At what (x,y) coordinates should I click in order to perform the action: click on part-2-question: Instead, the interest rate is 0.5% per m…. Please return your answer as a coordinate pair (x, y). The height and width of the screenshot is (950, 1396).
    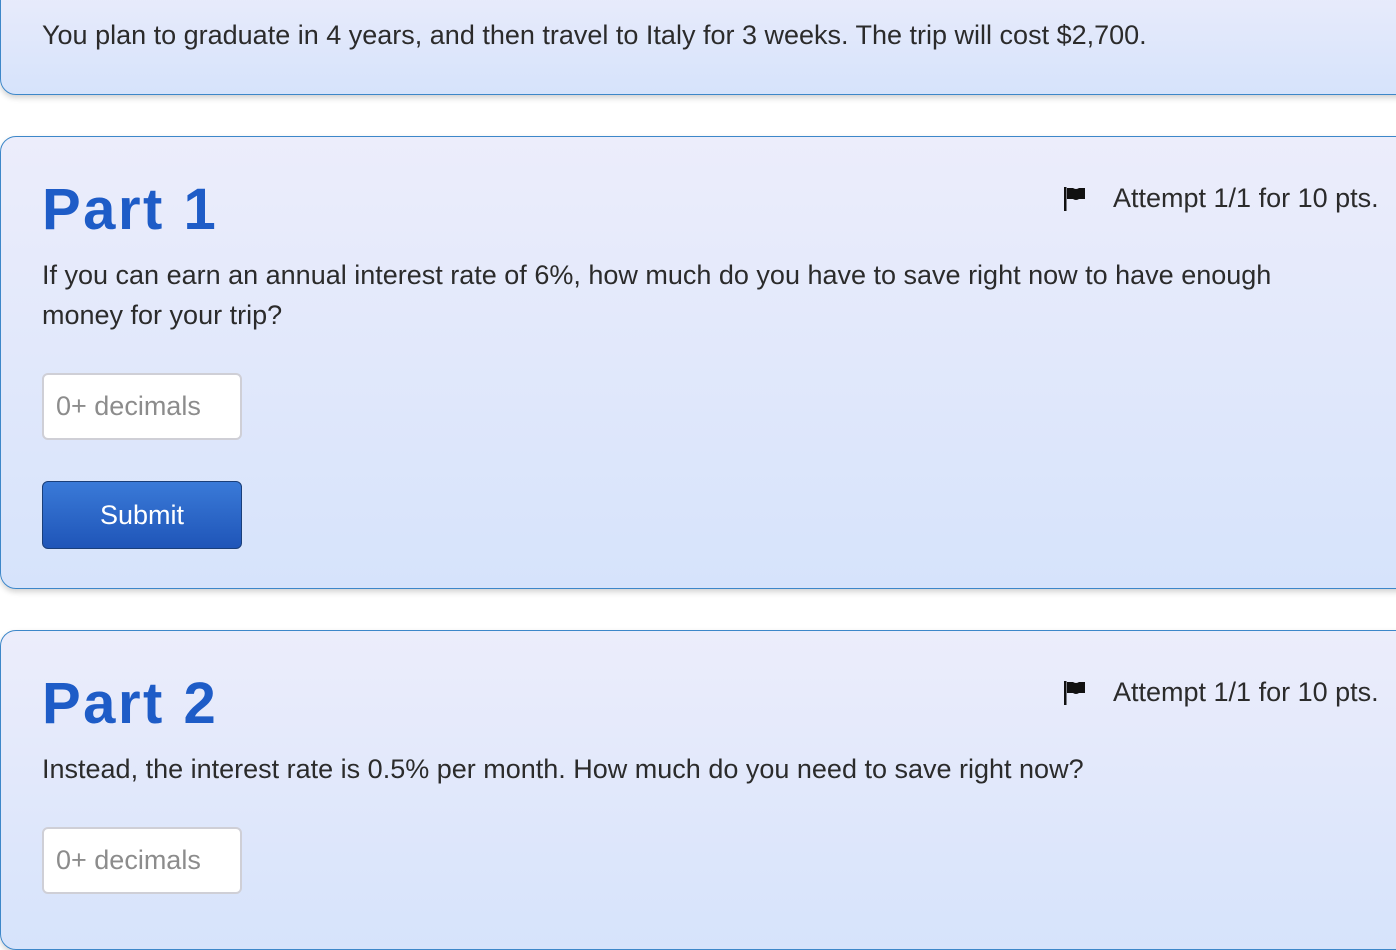
    Looking at the image, I should click on (563, 769).